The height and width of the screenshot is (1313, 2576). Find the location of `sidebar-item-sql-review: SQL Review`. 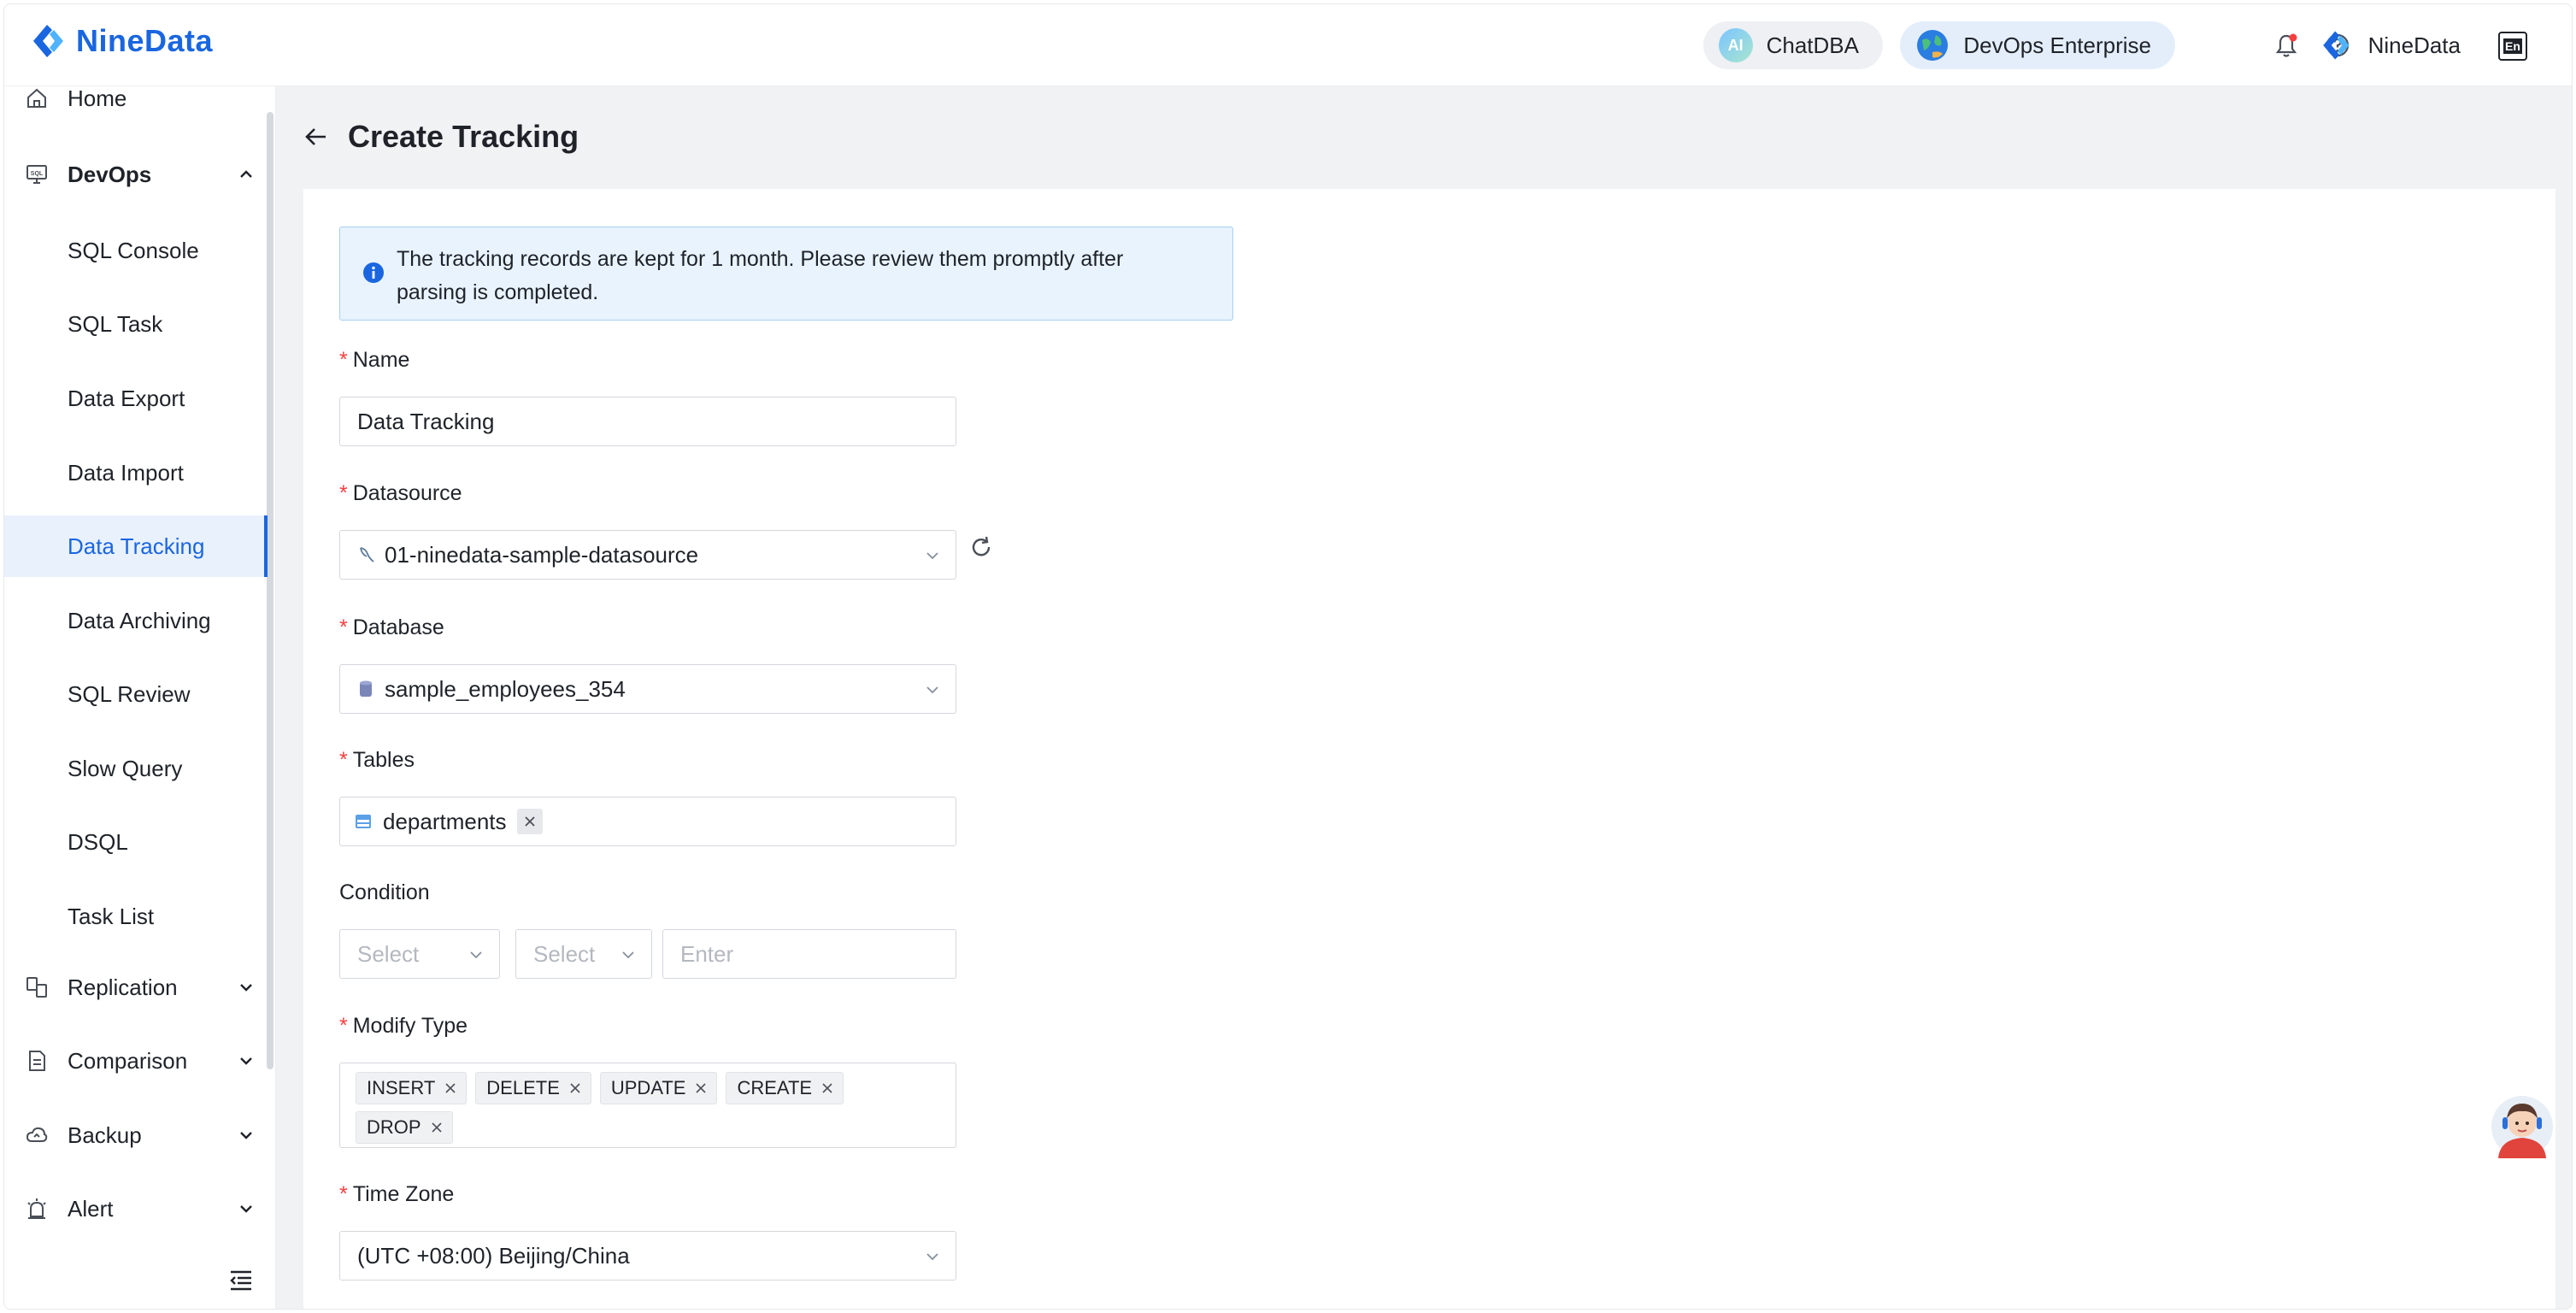

sidebar-item-sql-review: SQL Review is located at coordinates (136, 694).